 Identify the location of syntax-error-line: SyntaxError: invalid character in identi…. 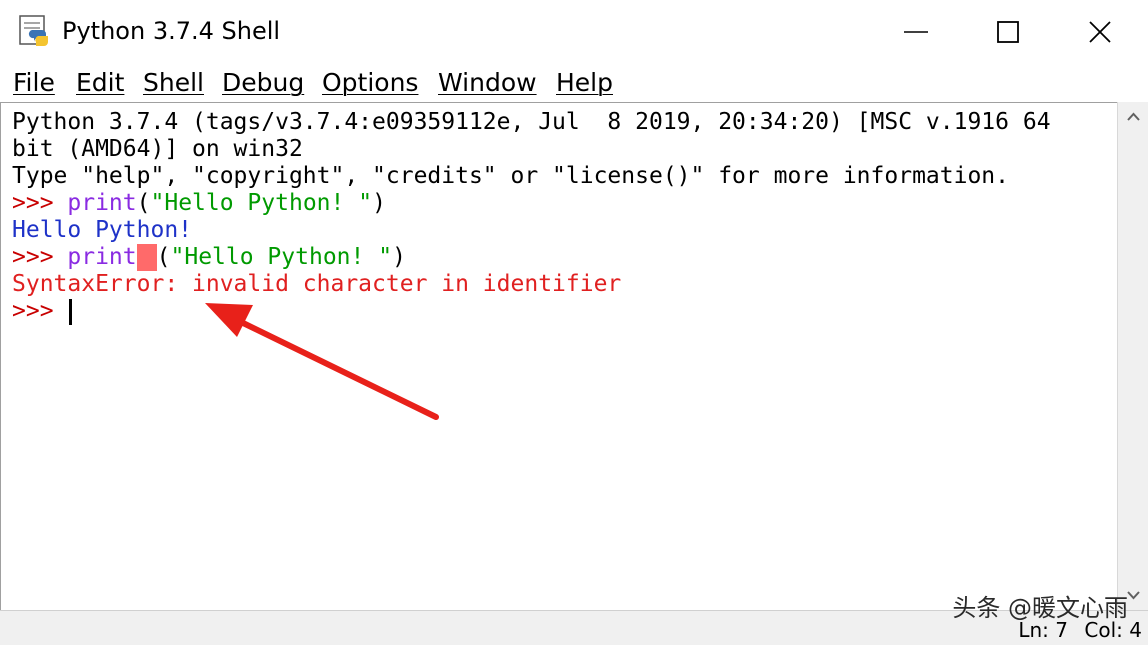
(317, 284).